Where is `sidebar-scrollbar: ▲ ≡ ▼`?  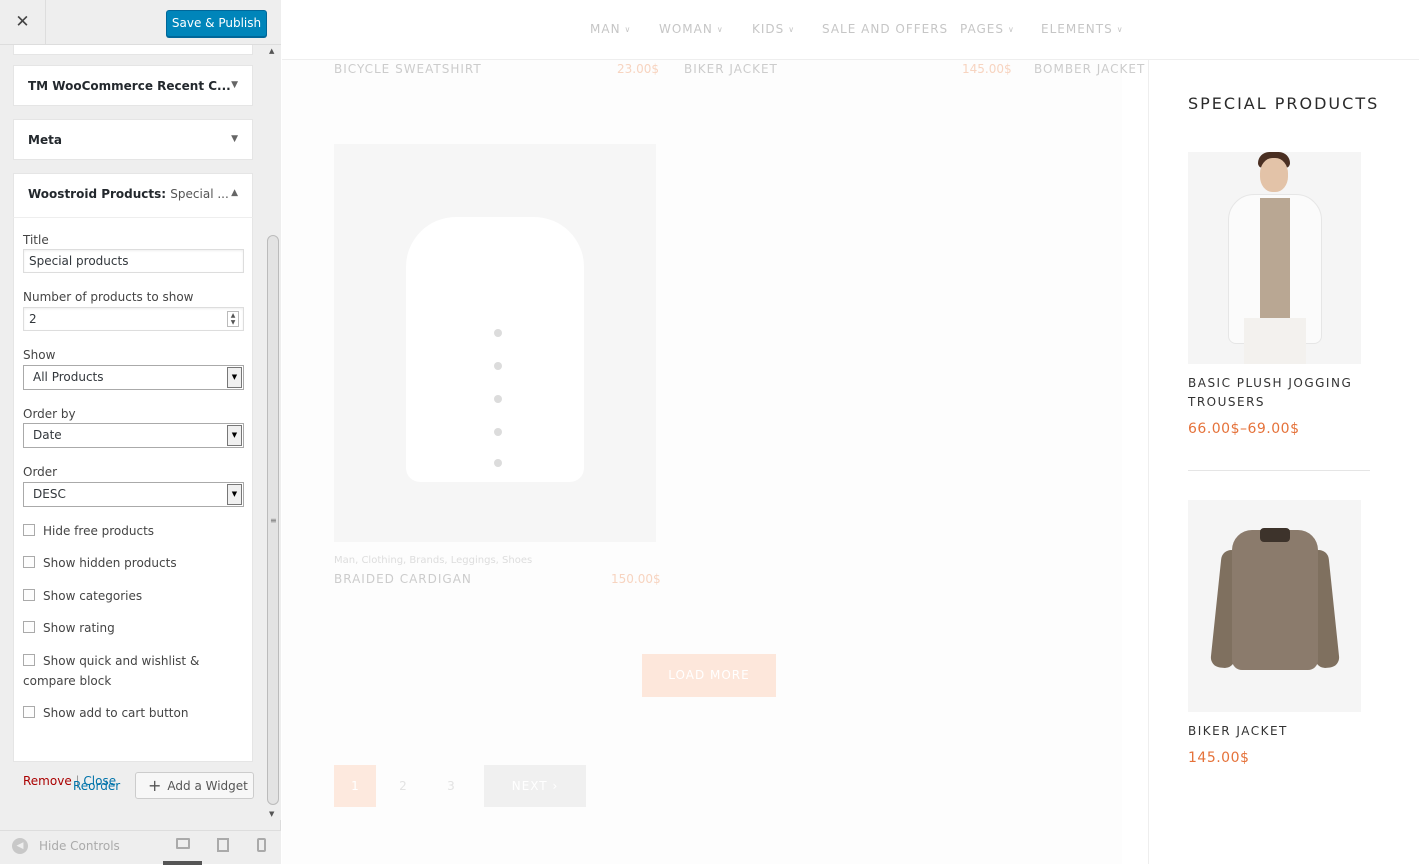
sidebar-scrollbar: ▲ ≡ ▼ is located at coordinates (273, 432).